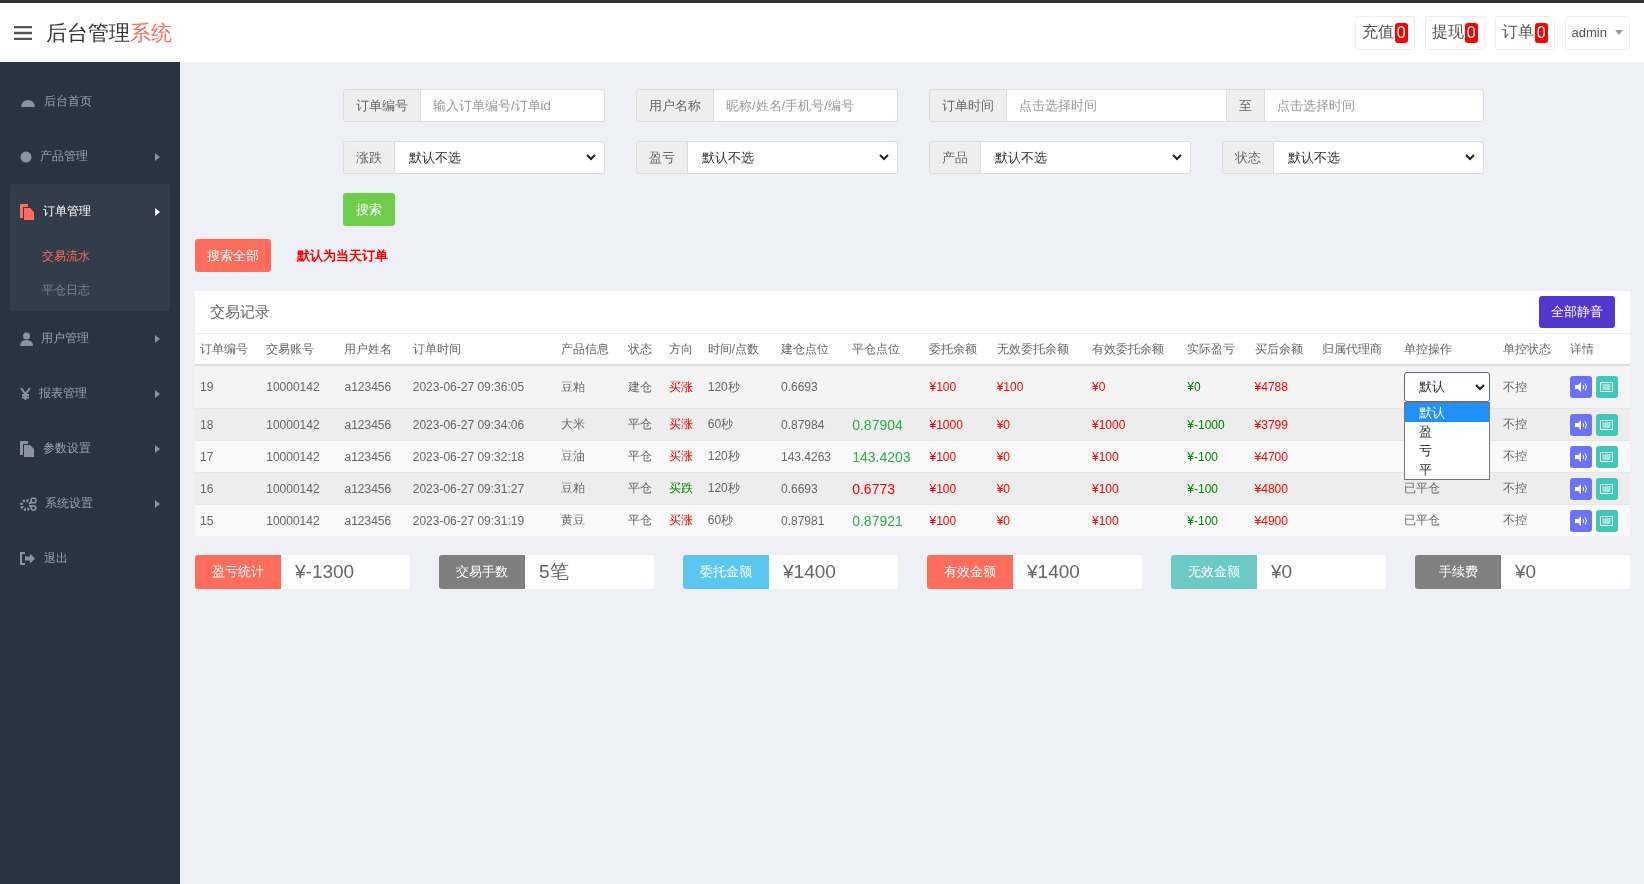 The width and height of the screenshot is (1644, 884). What do you see at coordinates (1384, 32) in the screenshot?
I see `counter-button: 充值 0` at bounding box center [1384, 32].